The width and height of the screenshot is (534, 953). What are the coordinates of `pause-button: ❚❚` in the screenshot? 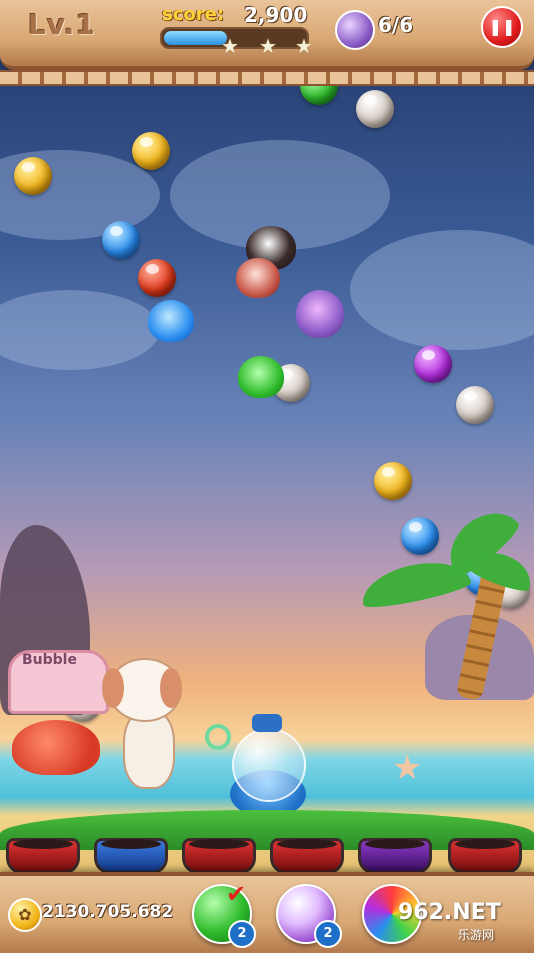 It's located at (502, 27).